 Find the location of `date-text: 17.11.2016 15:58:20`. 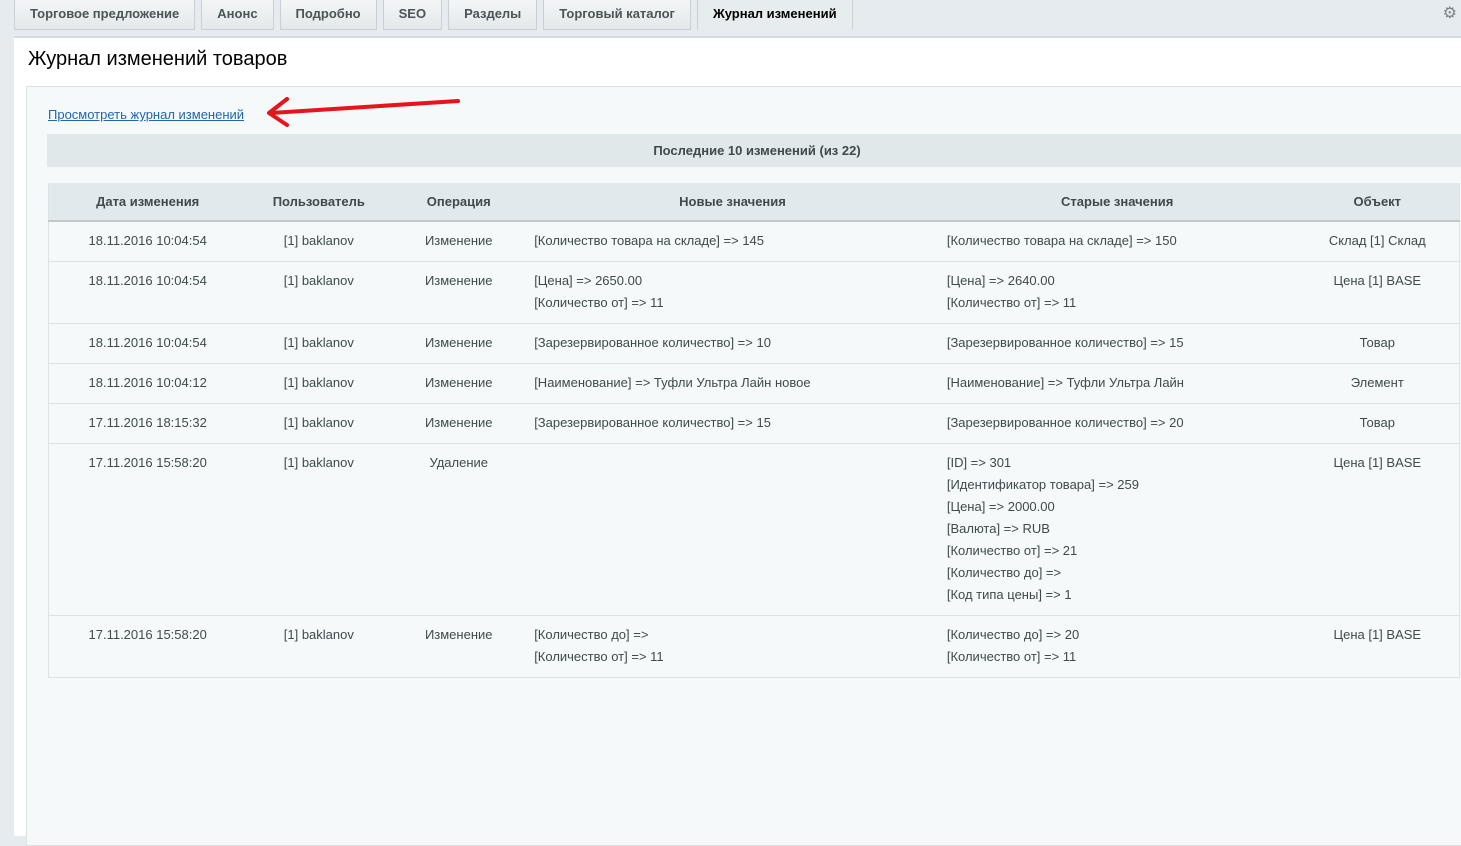

date-text: 17.11.2016 15:58:20 is located at coordinates (147, 462).